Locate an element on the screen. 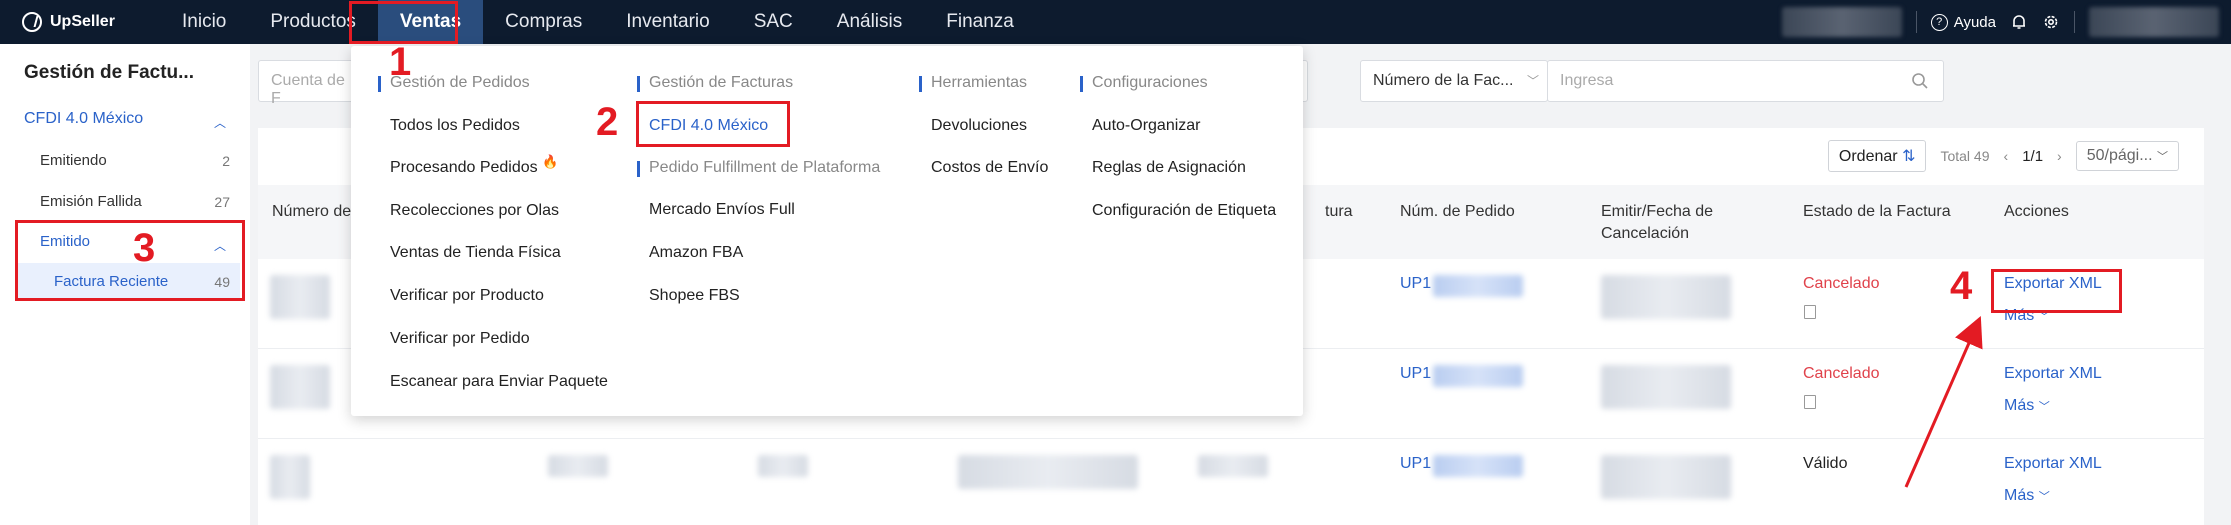 The height and width of the screenshot is (525, 2231). annotation-arrow is located at coordinates (1943, 402).